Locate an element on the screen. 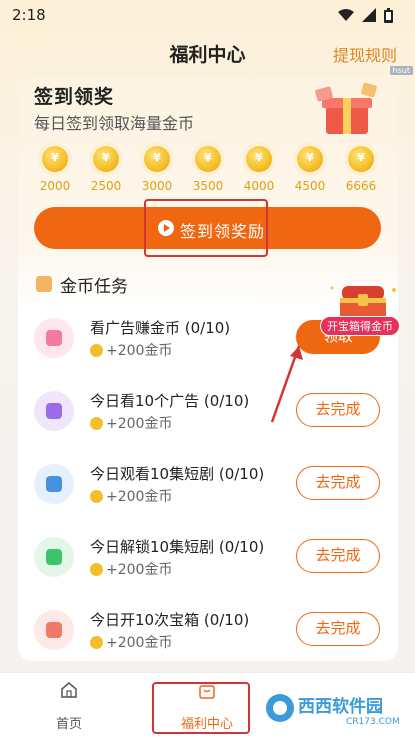  day-reward: ¥4500 is located at coordinates (310, 169).